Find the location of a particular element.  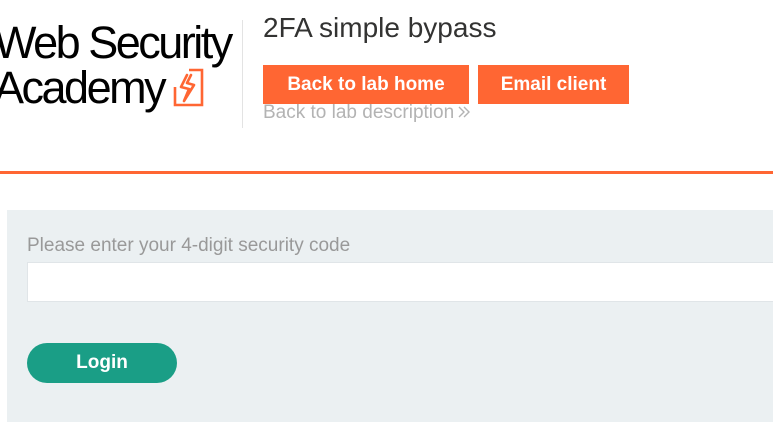

lightning-bolt-icon is located at coordinates (188, 87).